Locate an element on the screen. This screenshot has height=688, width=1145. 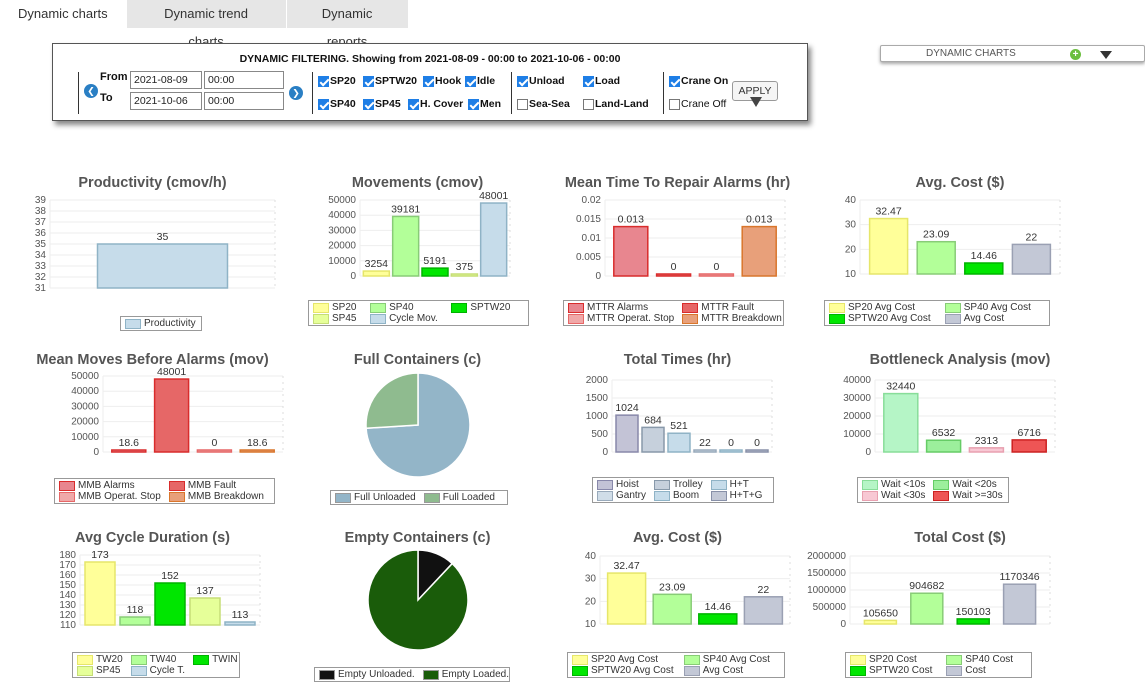
legend-label: SP45 is located at coordinates (108, 670).